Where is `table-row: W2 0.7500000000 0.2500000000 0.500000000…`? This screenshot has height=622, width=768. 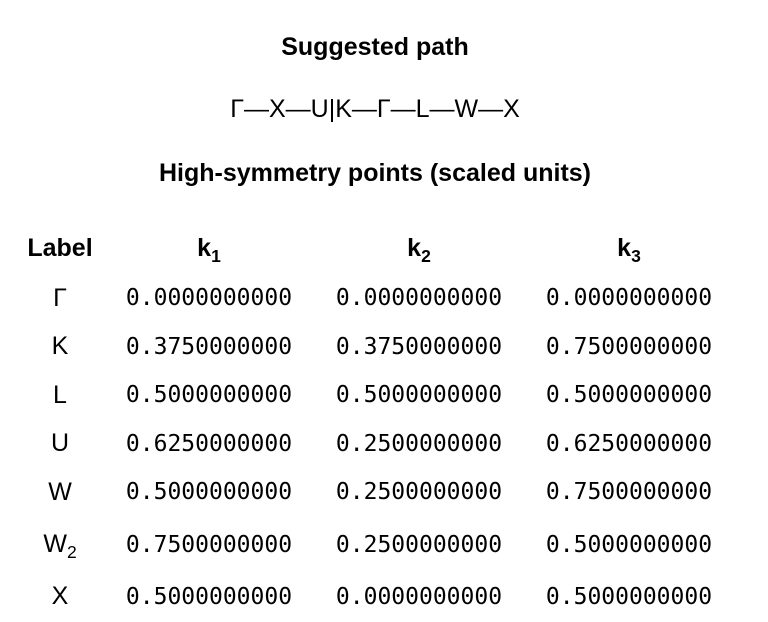
table-row: W2 0.7500000000 0.2500000000 0.500000000… is located at coordinates (376, 545).